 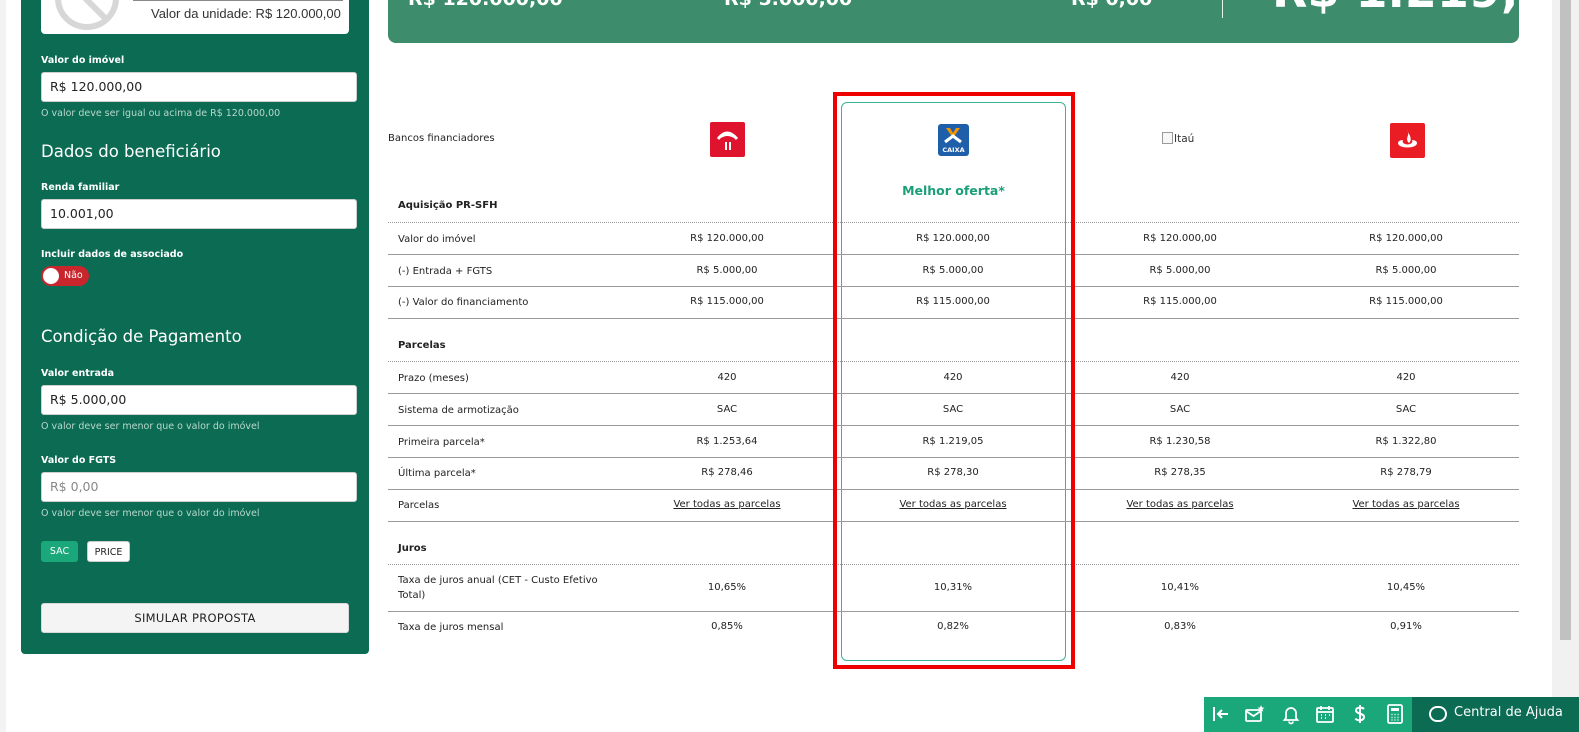 What do you see at coordinates (1360, 714) in the screenshot?
I see `dollar-icon` at bounding box center [1360, 714].